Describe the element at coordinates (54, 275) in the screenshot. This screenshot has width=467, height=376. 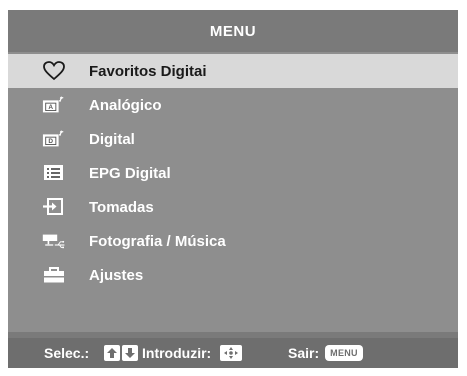
I see `toolbox-icon` at that location.